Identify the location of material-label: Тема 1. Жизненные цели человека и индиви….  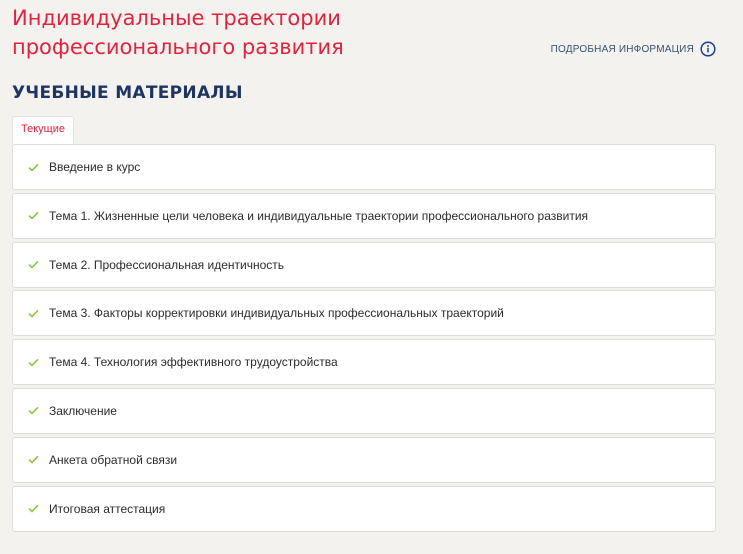
(319, 215).